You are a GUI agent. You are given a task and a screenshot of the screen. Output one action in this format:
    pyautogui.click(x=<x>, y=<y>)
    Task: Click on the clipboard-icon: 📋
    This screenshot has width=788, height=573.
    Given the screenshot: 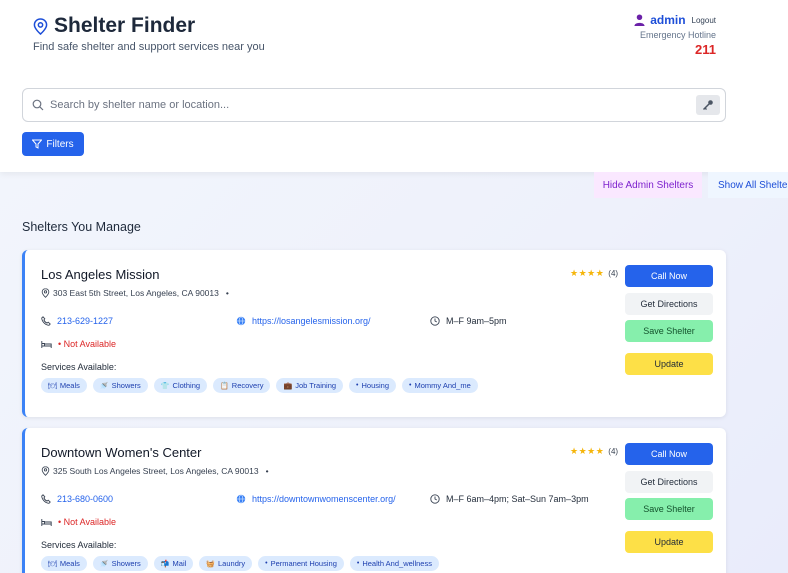 What is the action you would take?
    pyautogui.click(x=224, y=386)
    